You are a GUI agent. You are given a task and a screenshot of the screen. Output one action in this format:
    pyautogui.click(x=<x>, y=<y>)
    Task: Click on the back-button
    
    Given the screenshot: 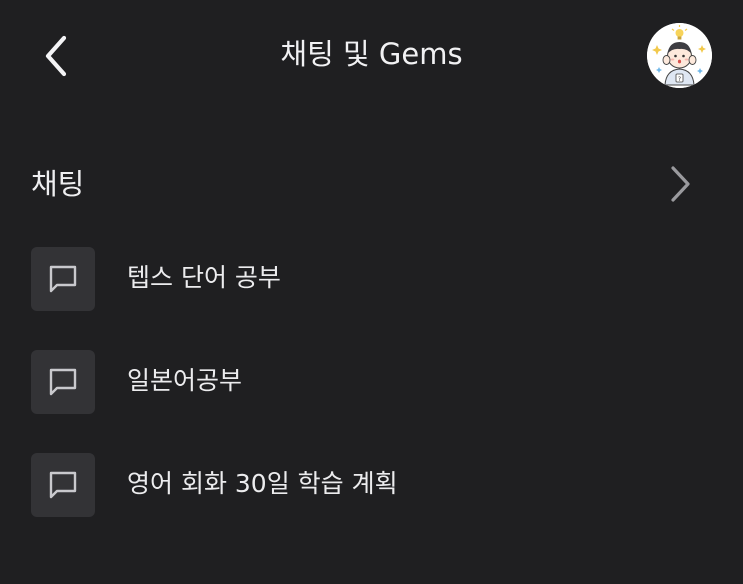 What is the action you would take?
    pyautogui.click(x=56, y=56)
    